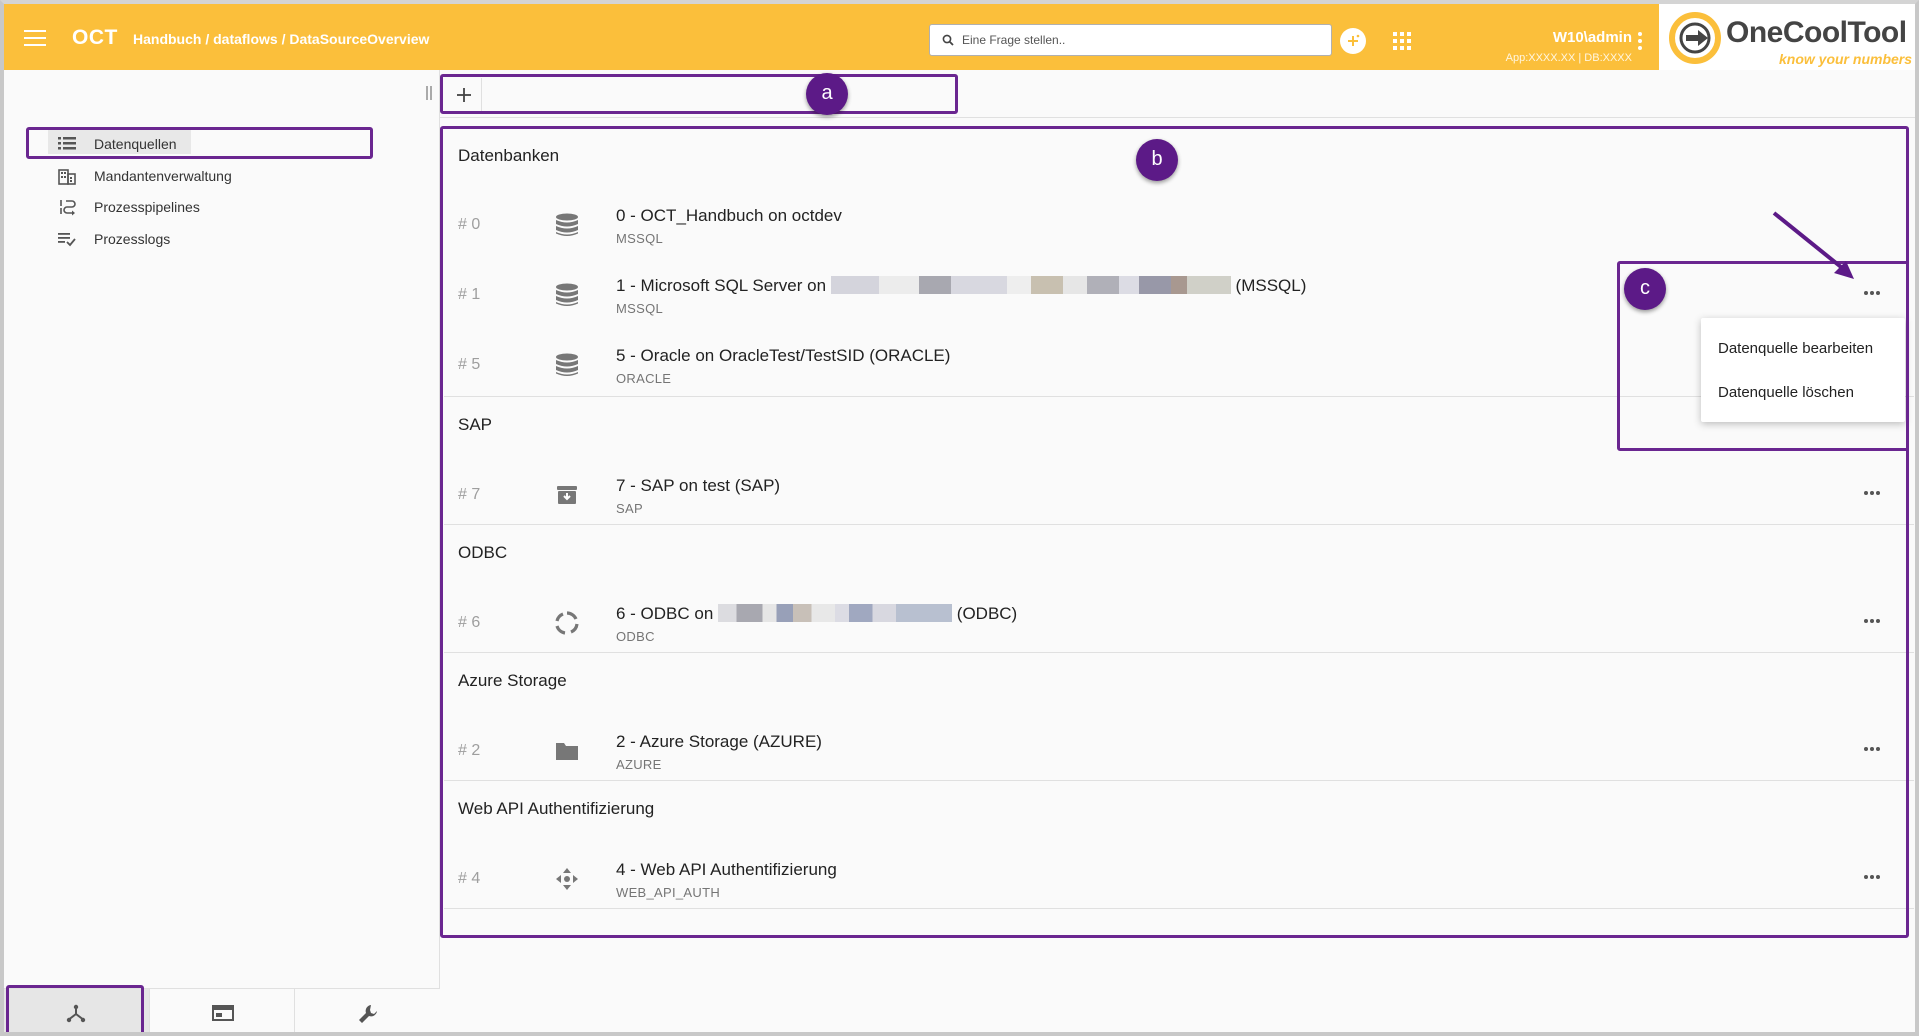 This screenshot has height=1036, width=1919. Describe the element at coordinates (469, 294) in the screenshot. I see `row-number: # 1` at that location.